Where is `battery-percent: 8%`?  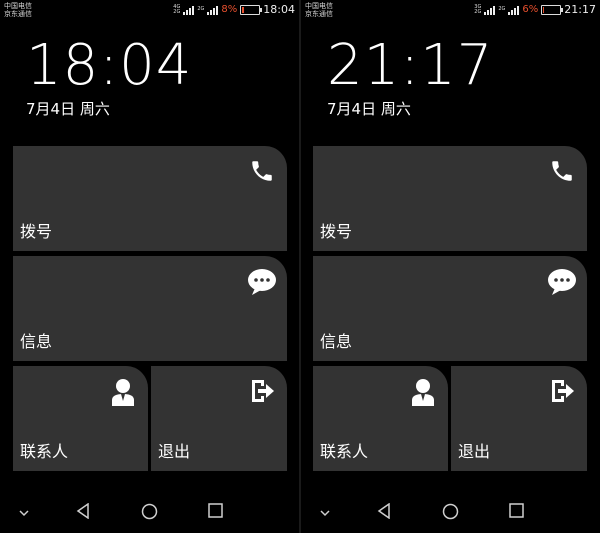 battery-percent: 8% is located at coordinates (229, 9).